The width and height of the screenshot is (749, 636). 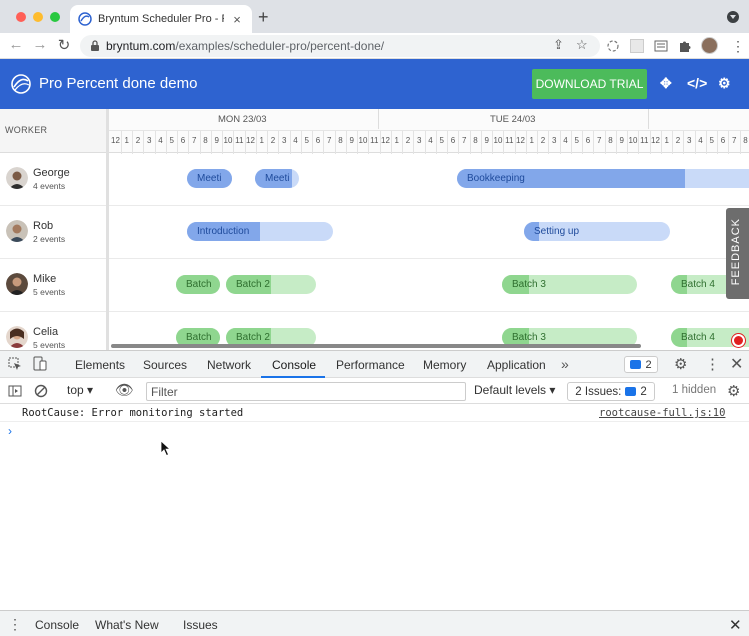 What do you see at coordinates (55, 17) in the screenshot?
I see `maximize-window-button` at bounding box center [55, 17].